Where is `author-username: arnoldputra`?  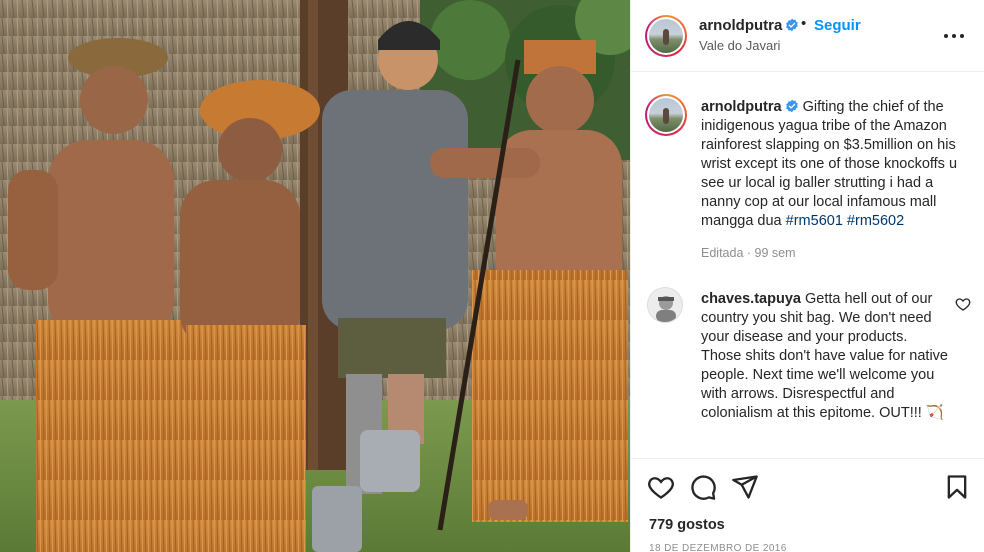
author-username: arnoldputra is located at coordinates (749, 25).